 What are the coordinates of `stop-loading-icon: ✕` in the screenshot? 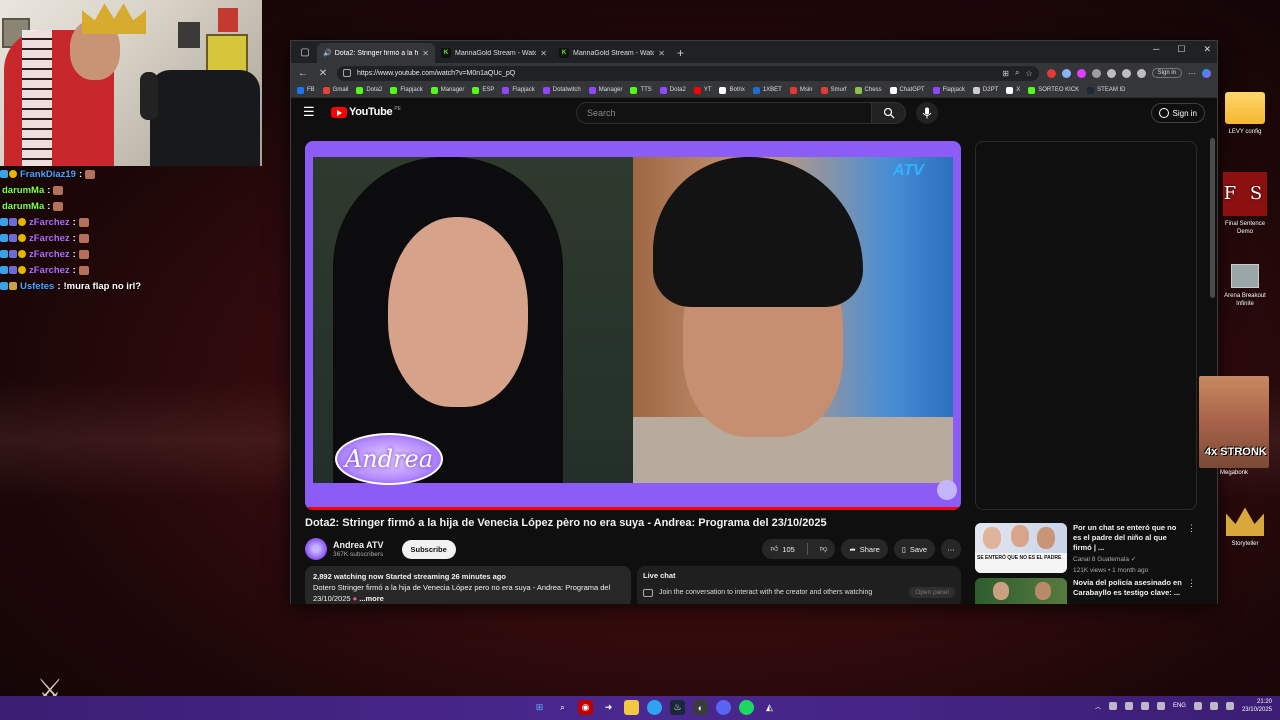 It's located at (323, 73).